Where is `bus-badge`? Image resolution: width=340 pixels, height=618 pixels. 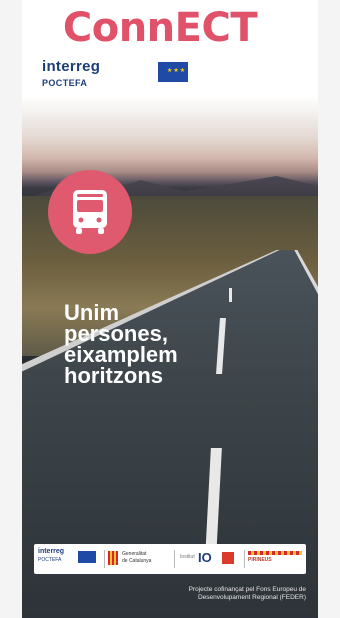
bus-badge is located at coordinates (90, 212).